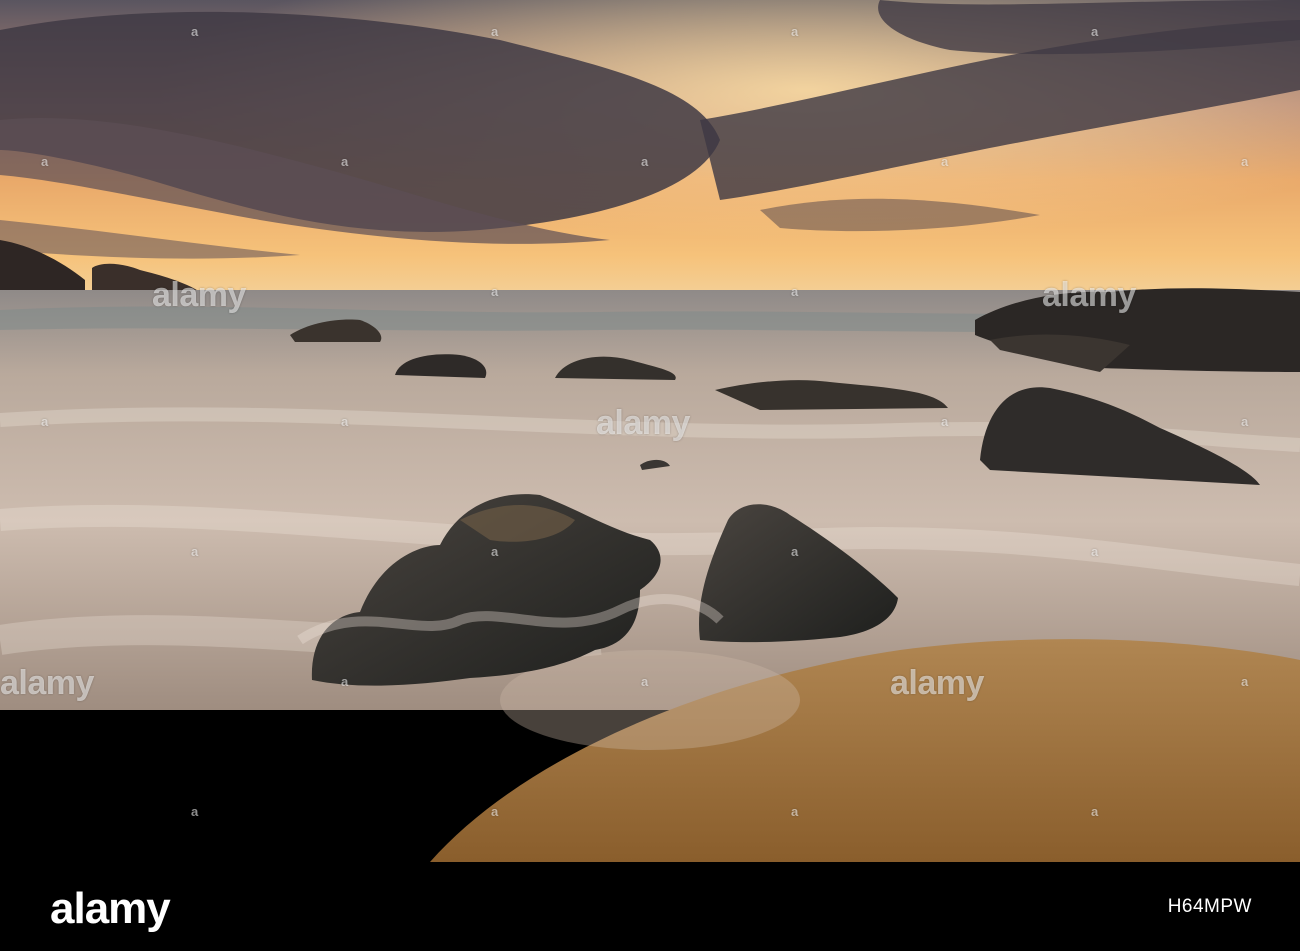 The width and height of the screenshot is (1300, 951). What do you see at coordinates (1209, 906) in the screenshot?
I see `image-id: H64MPW` at bounding box center [1209, 906].